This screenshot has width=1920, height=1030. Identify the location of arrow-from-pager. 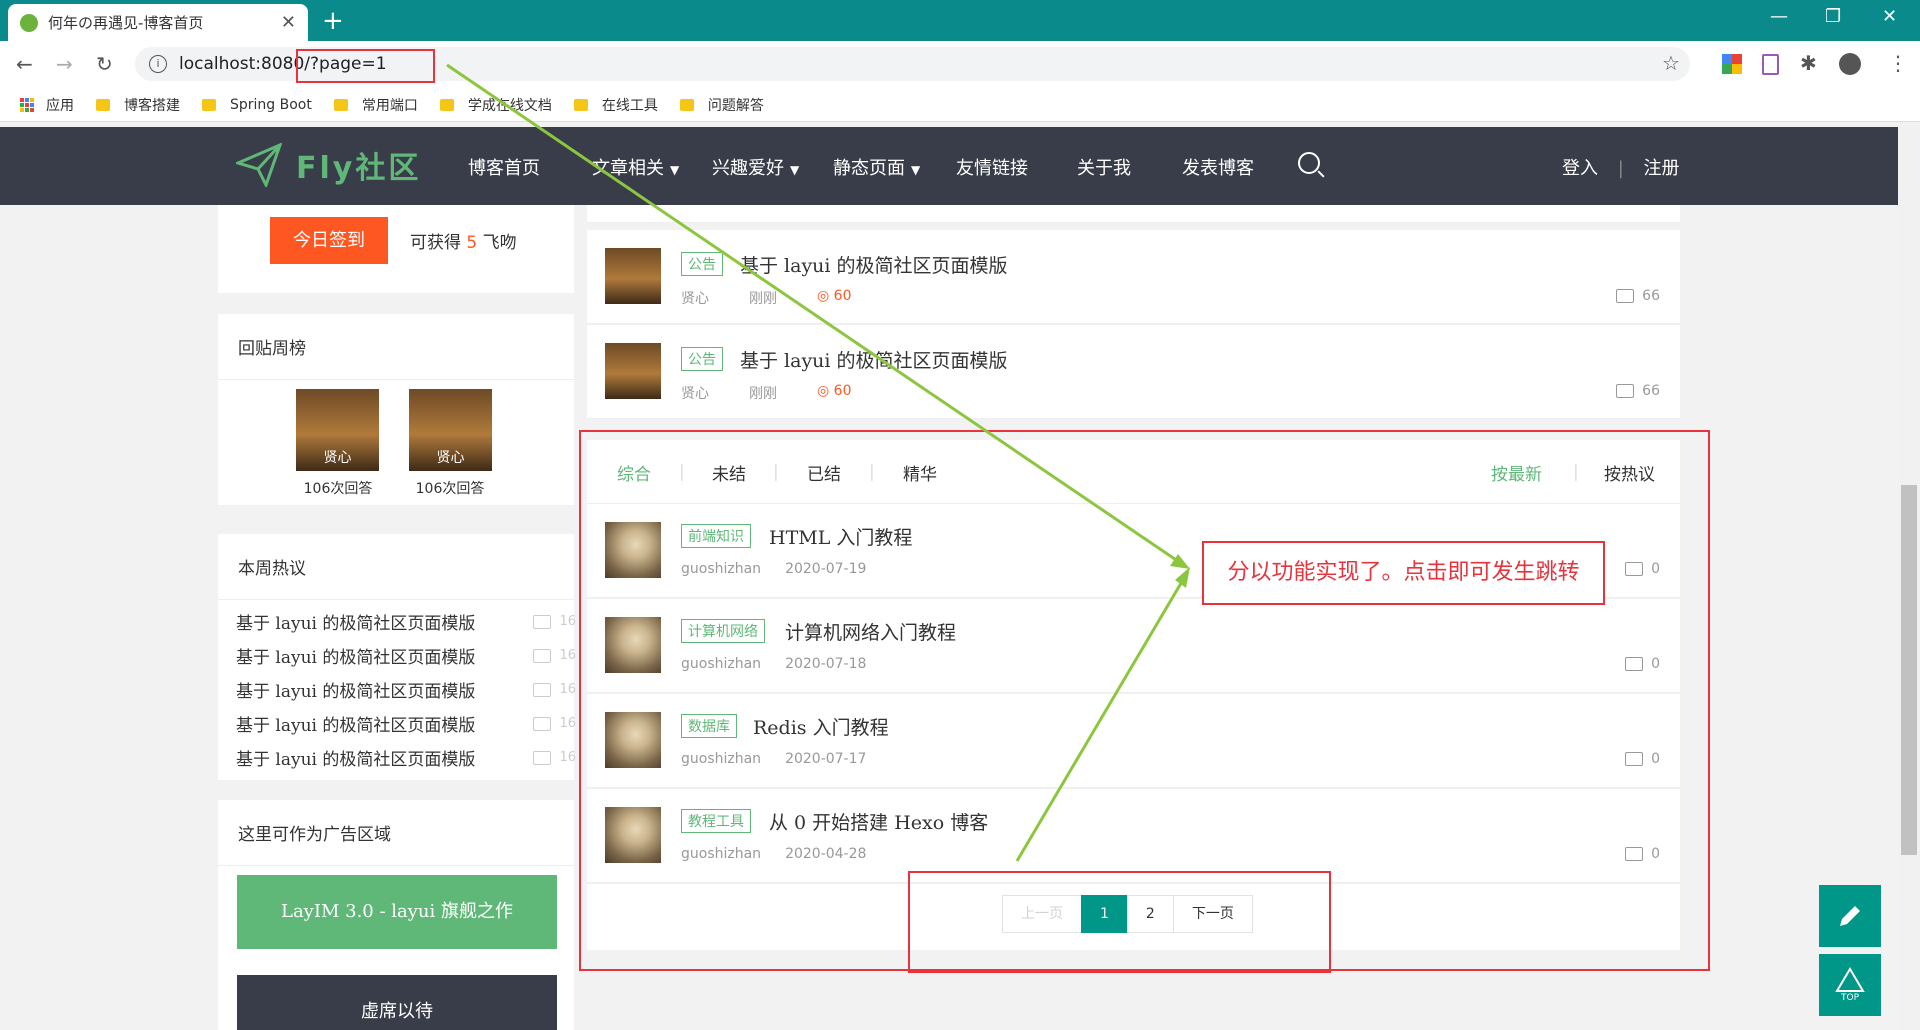
(1102, 717).